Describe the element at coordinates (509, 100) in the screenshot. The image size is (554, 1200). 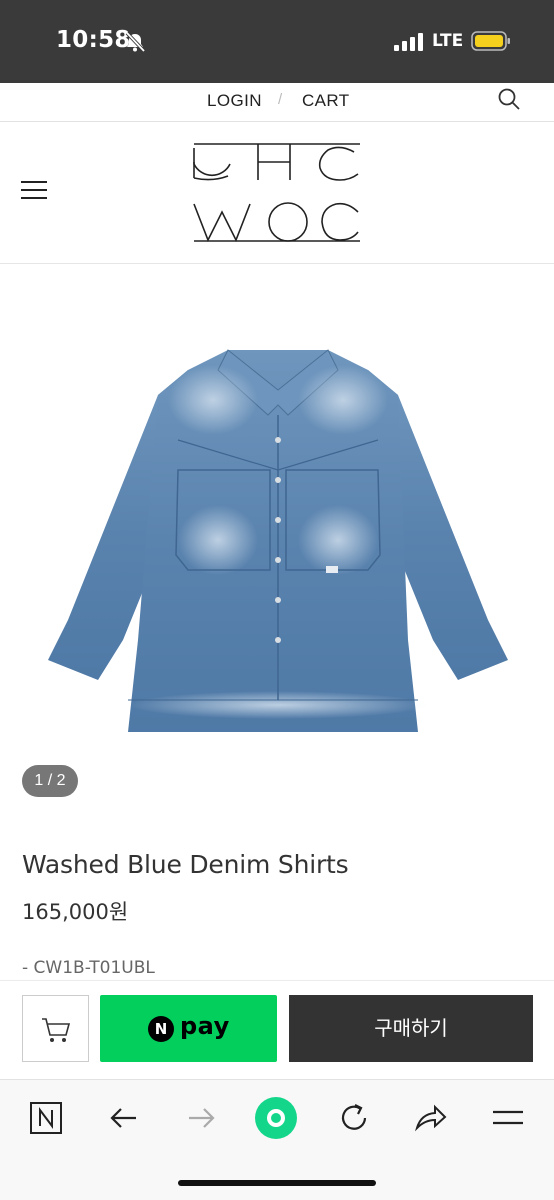
I see `search-icon` at that location.